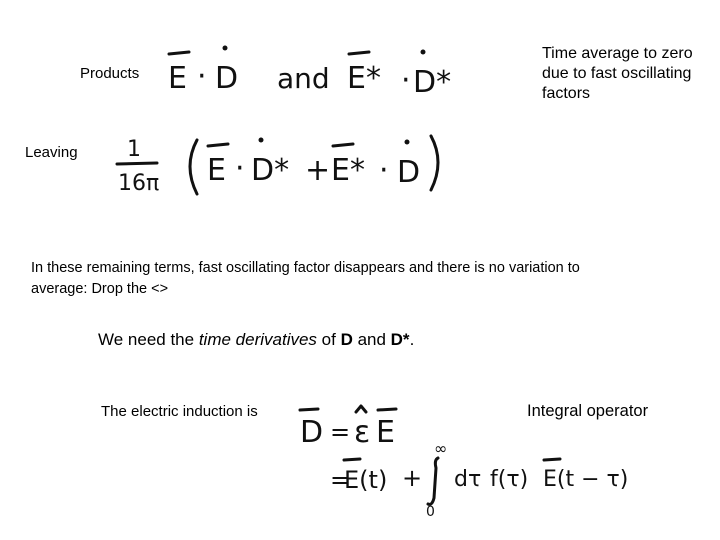 Image resolution: width=720 pixels, height=540 pixels. What do you see at coordinates (585, 479) in the screenshot?
I see `eq-Etau: E(t − τ)` at bounding box center [585, 479].